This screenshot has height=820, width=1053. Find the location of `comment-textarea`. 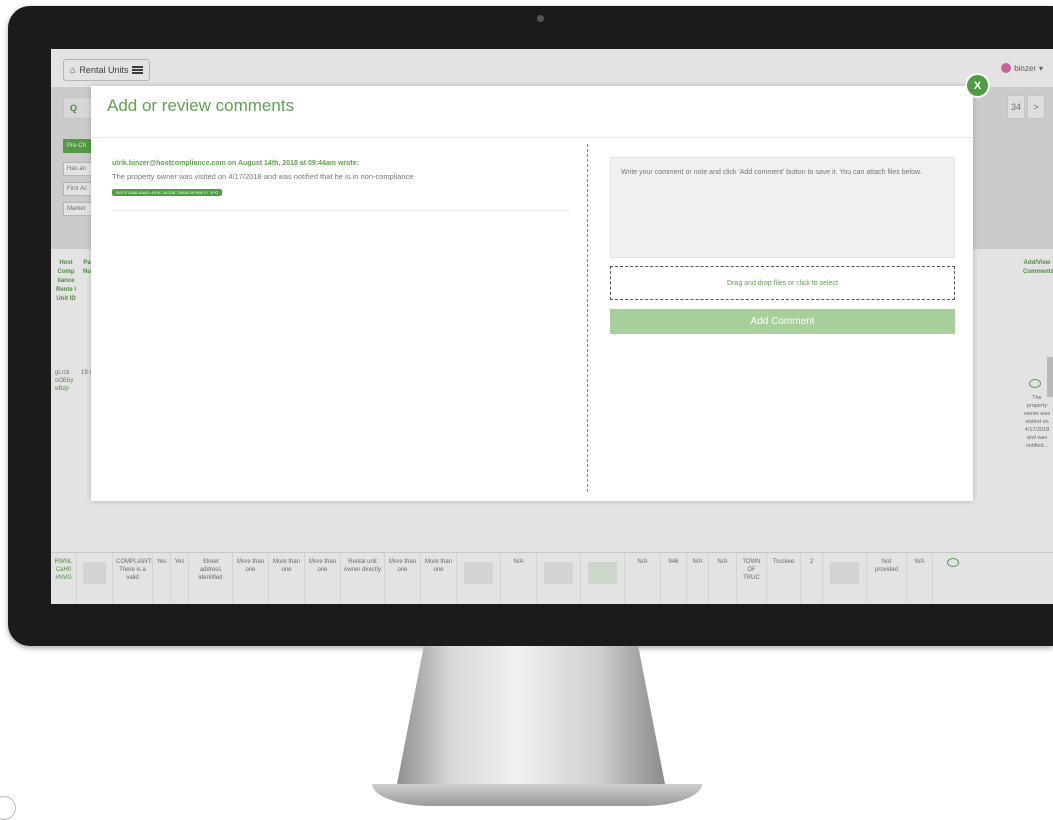

comment-textarea is located at coordinates (782, 207).